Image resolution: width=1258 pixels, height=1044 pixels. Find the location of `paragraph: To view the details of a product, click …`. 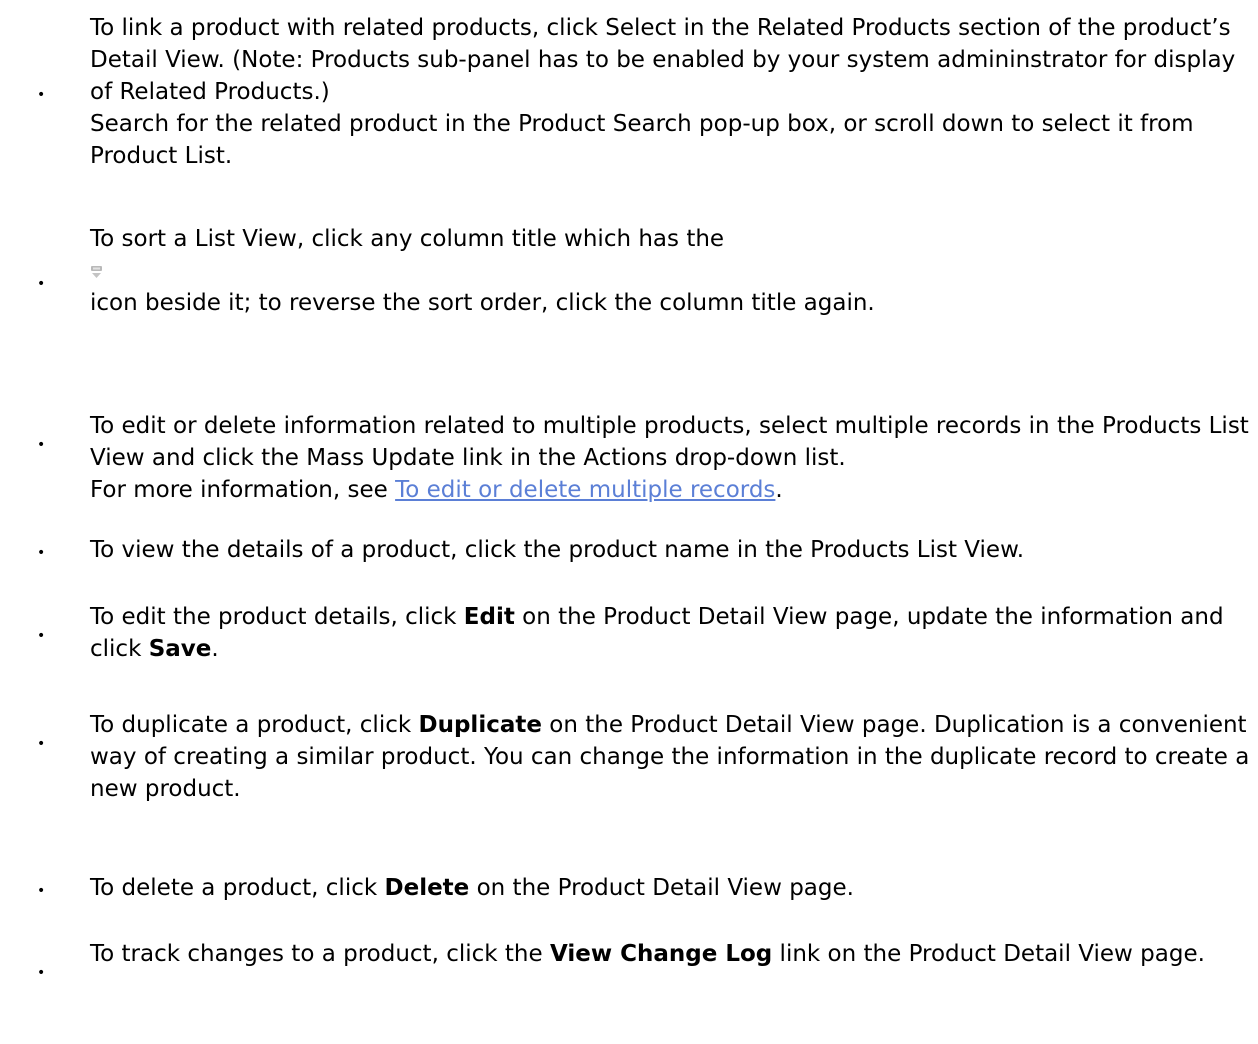

paragraph: To view the details of a product, click … is located at coordinates (557, 550).